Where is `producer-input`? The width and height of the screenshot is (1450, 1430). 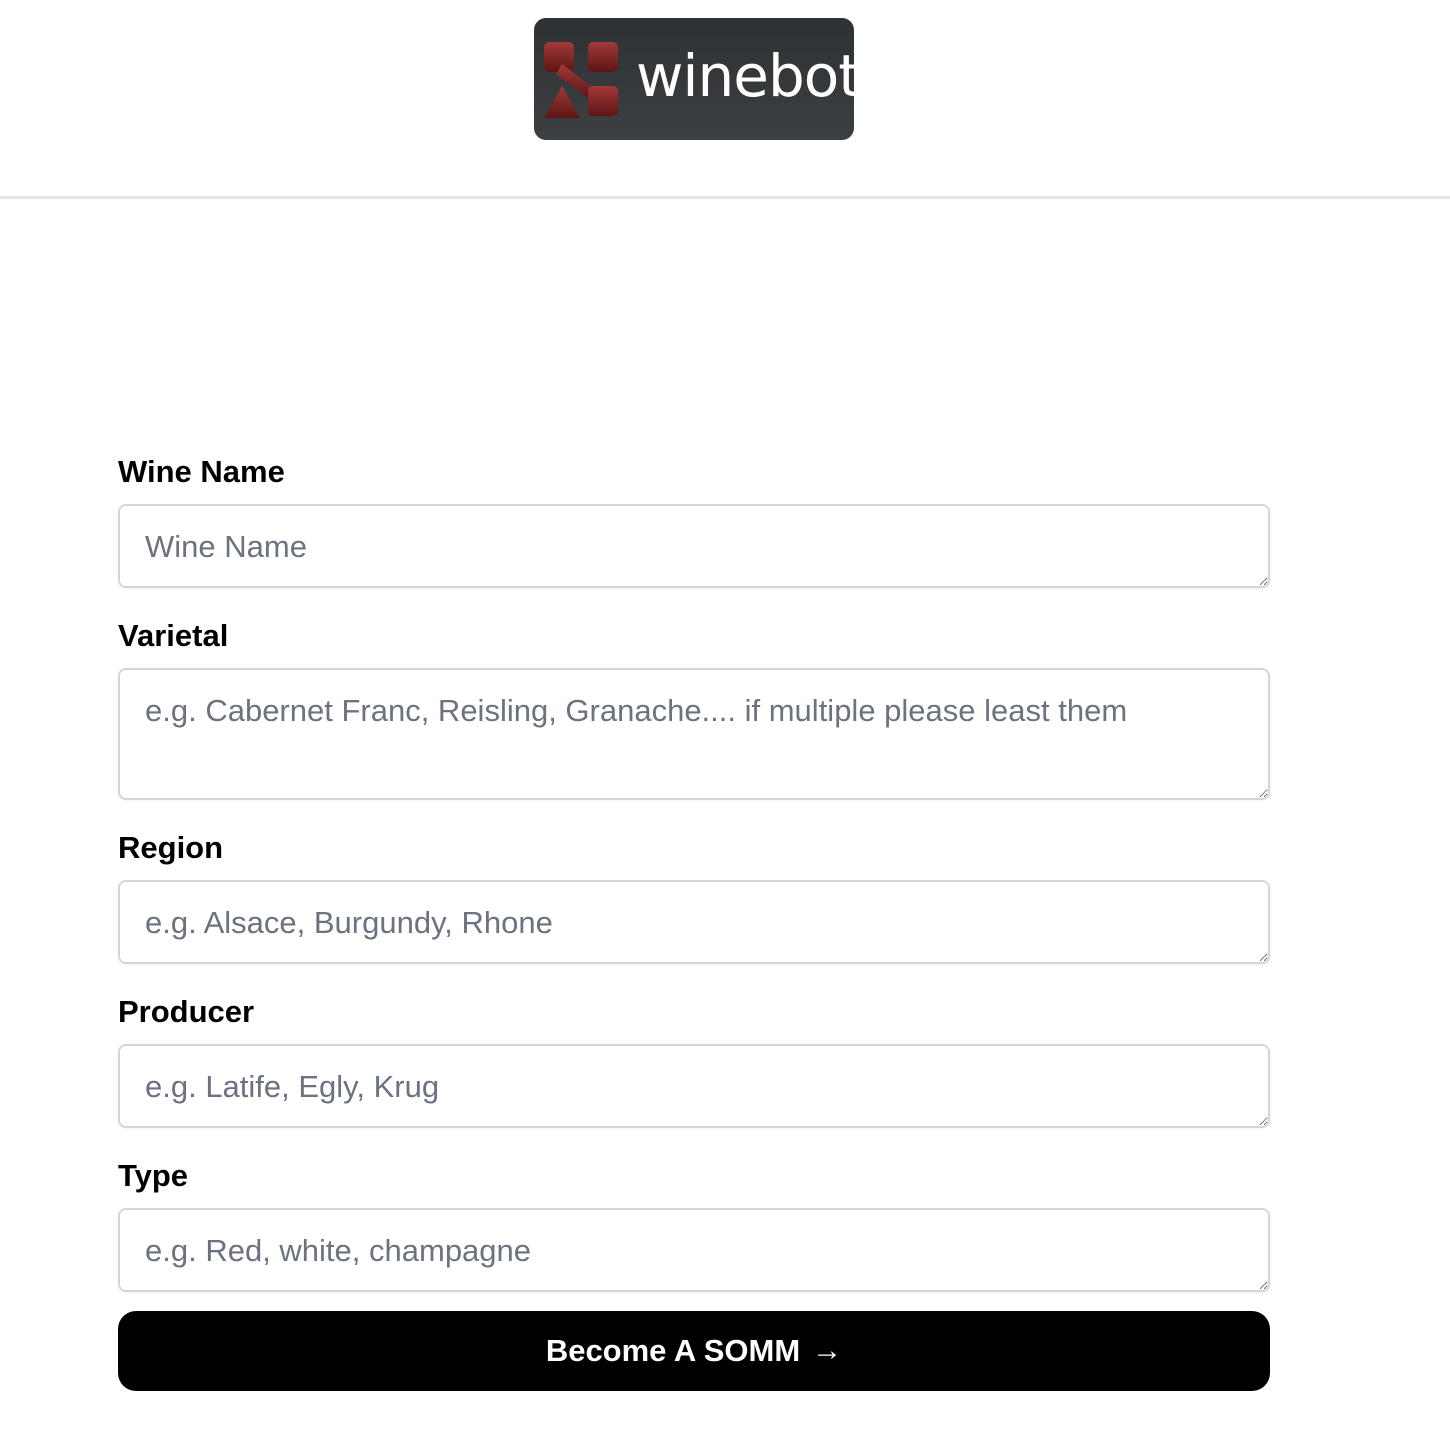
producer-input is located at coordinates (694, 1086).